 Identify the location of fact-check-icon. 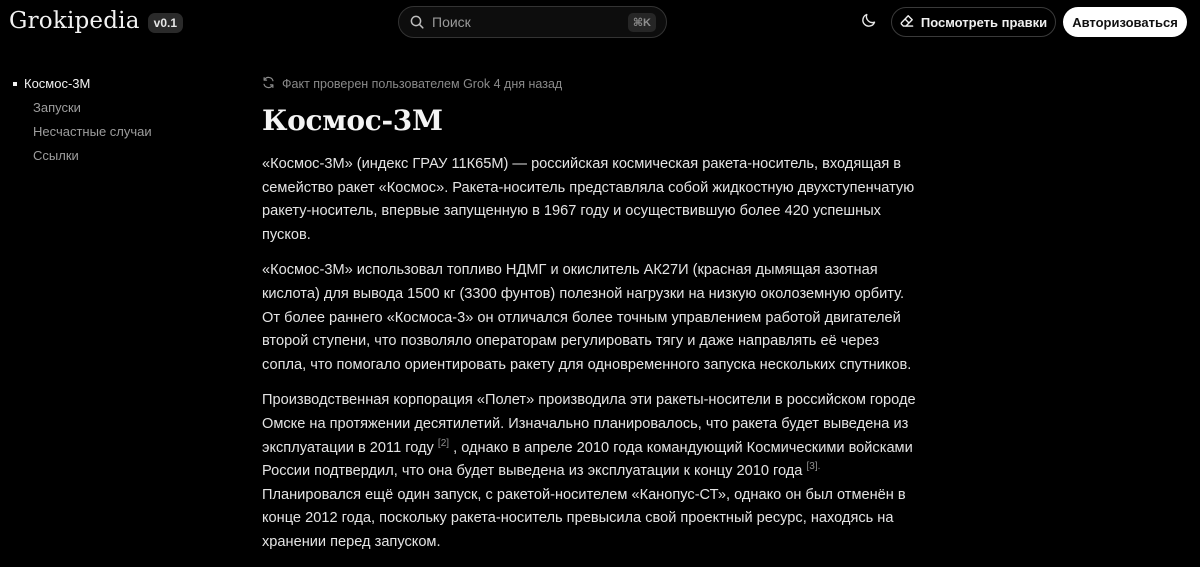
(268, 84).